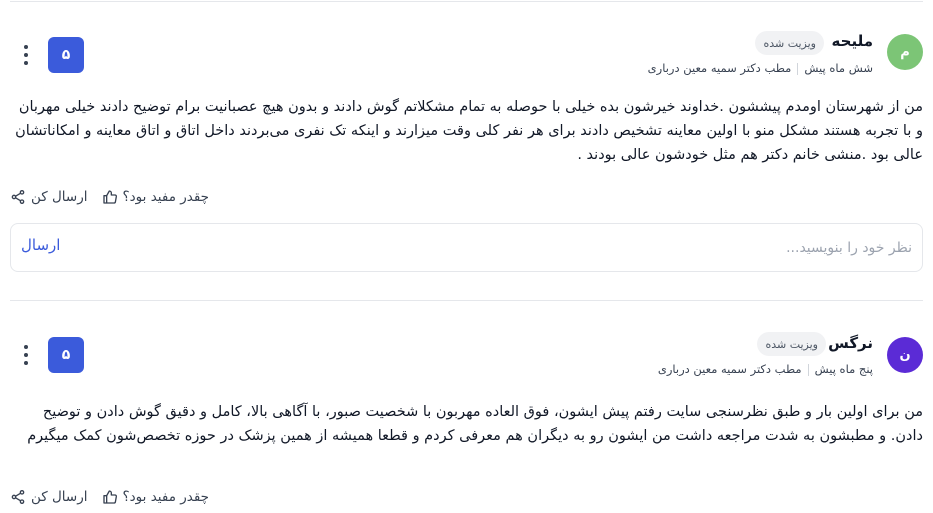 The height and width of the screenshot is (513, 933). What do you see at coordinates (843, 369) in the screenshot?
I see `review-time: پنج ماه پیش` at bounding box center [843, 369].